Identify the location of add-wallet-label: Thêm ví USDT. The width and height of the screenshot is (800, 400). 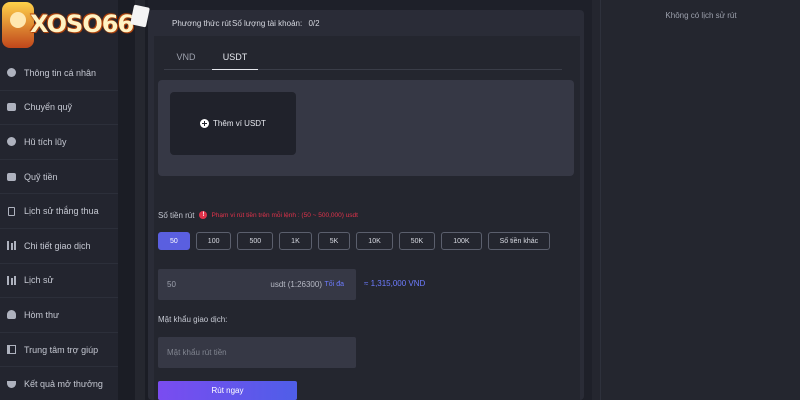
(239, 123).